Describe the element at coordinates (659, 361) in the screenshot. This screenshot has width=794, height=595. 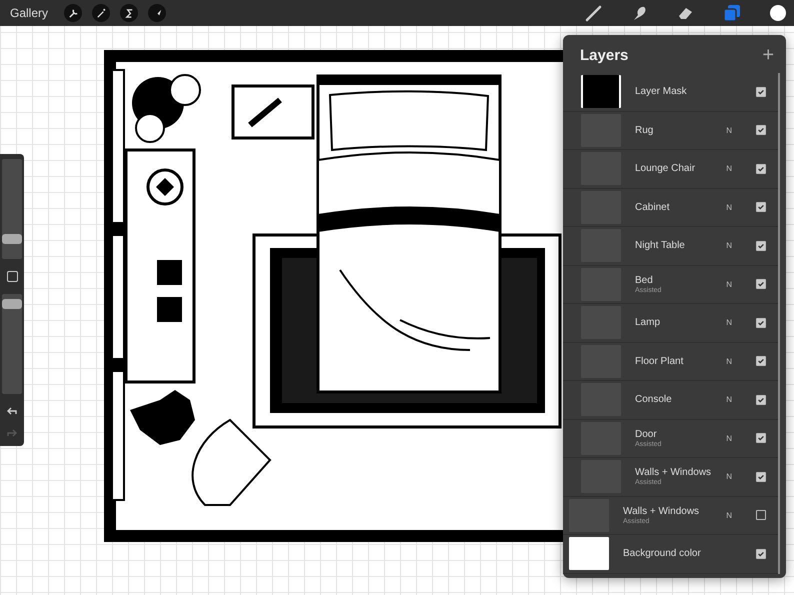
I see `layer-name: Floor Plant` at that location.